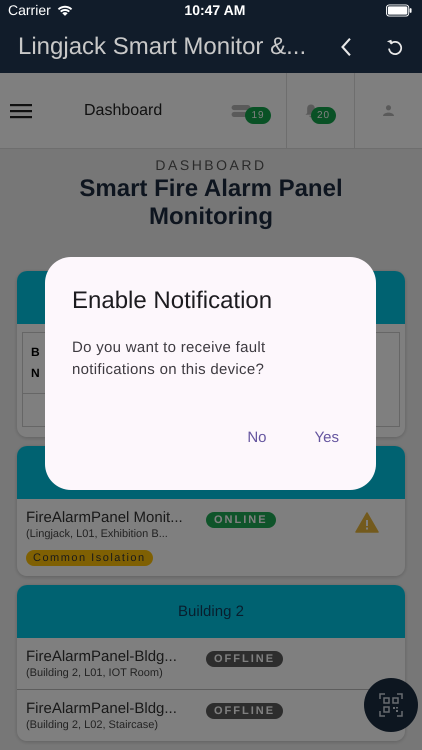  I want to click on header-text: N, so click(36, 373).